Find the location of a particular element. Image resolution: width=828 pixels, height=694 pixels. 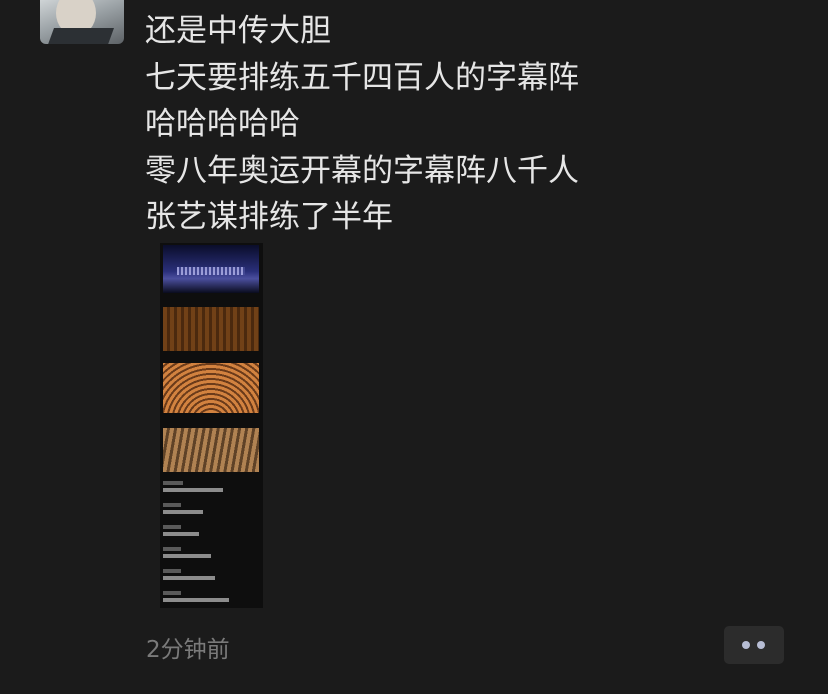

post-line: 哈哈哈哈哈 is located at coordinates (222, 124).